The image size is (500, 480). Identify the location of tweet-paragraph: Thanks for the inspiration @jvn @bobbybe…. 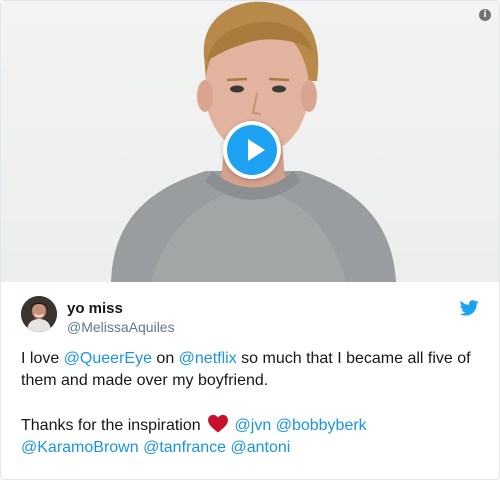
(250, 436).